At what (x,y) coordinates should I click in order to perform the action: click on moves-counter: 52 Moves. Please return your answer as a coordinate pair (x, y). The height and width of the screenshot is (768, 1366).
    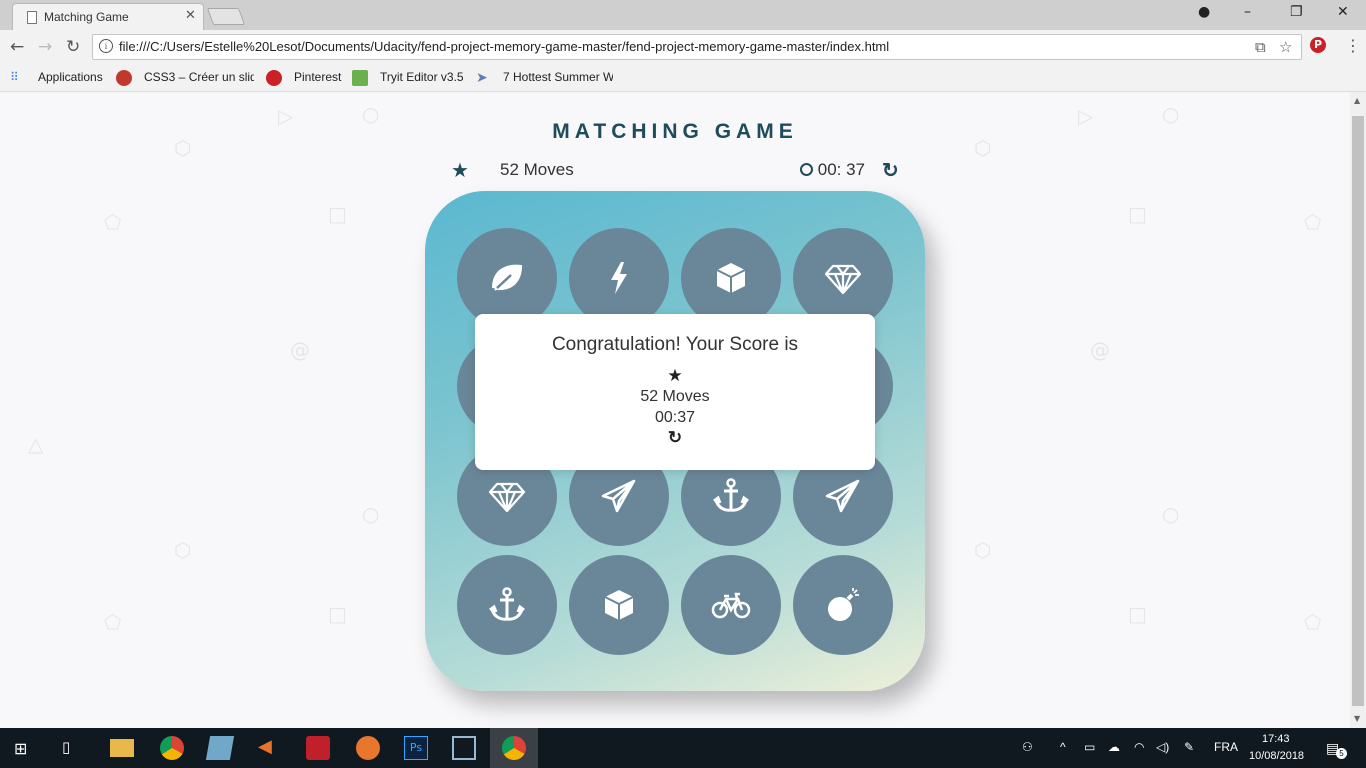
    Looking at the image, I should click on (537, 169).